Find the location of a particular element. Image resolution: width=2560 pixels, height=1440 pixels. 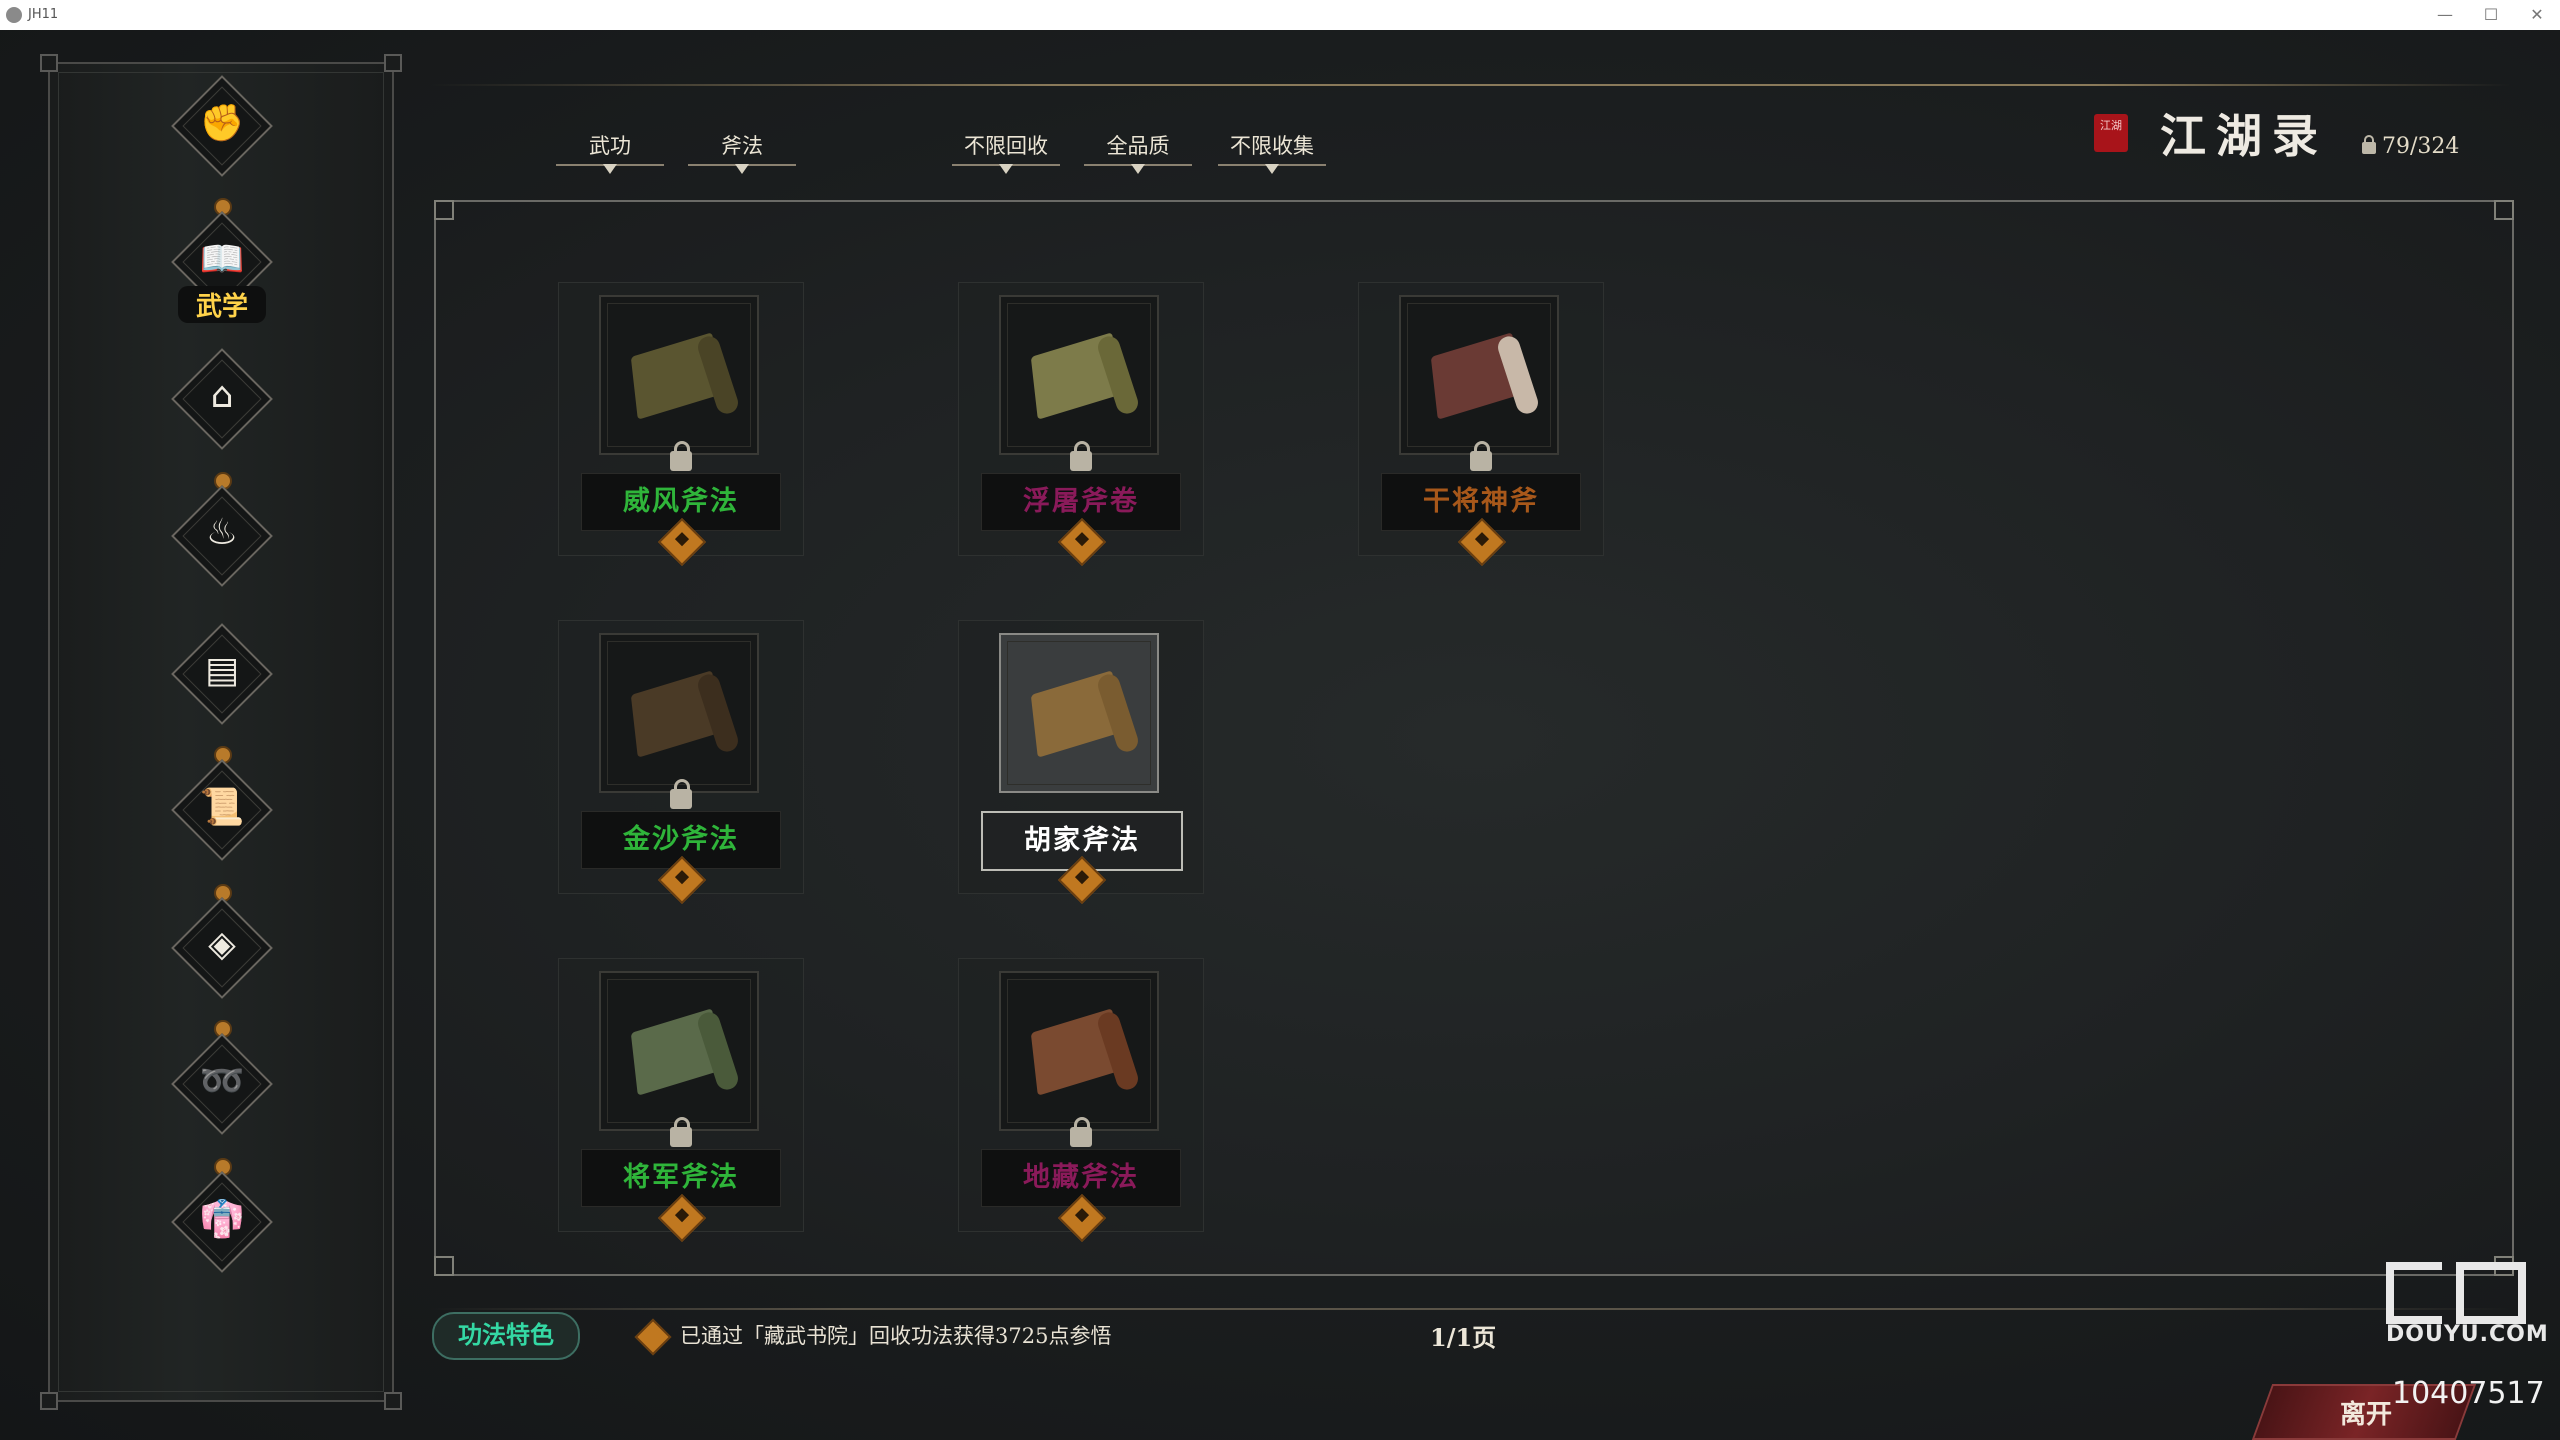

page-indicator: 1/1页 is located at coordinates (1463, 1337).